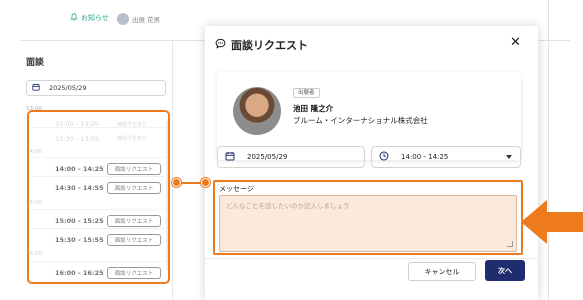  I want to click on time-select: 14:00 - 14:25, so click(446, 157).